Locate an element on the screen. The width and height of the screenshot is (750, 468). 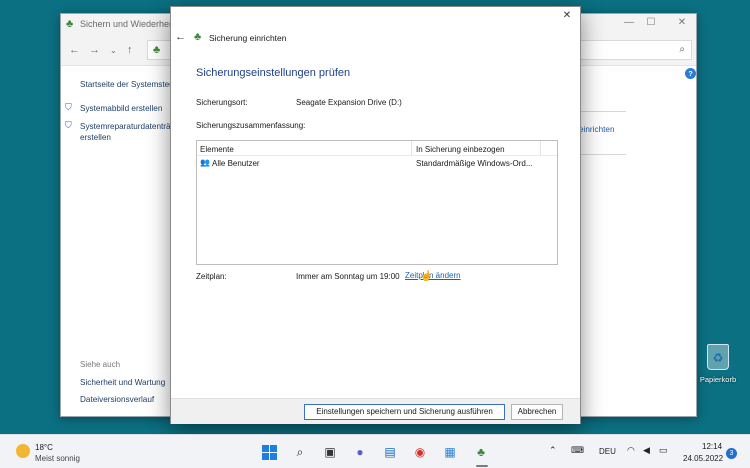
sun-icon is located at coordinates (23, 451).